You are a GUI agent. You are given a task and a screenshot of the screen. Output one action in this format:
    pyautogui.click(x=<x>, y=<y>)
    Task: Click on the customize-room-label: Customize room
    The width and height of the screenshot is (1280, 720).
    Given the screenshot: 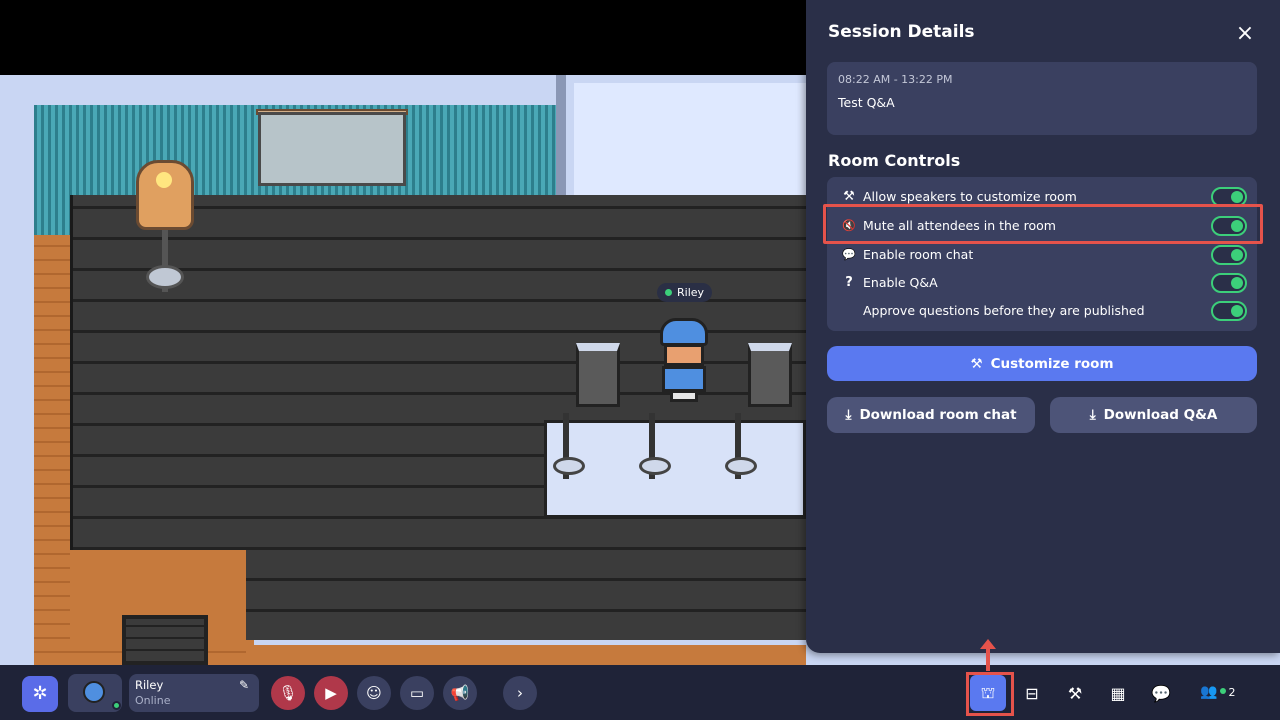 What is the action you would take?
    pyautogui.click(x=1052, y=363)
    